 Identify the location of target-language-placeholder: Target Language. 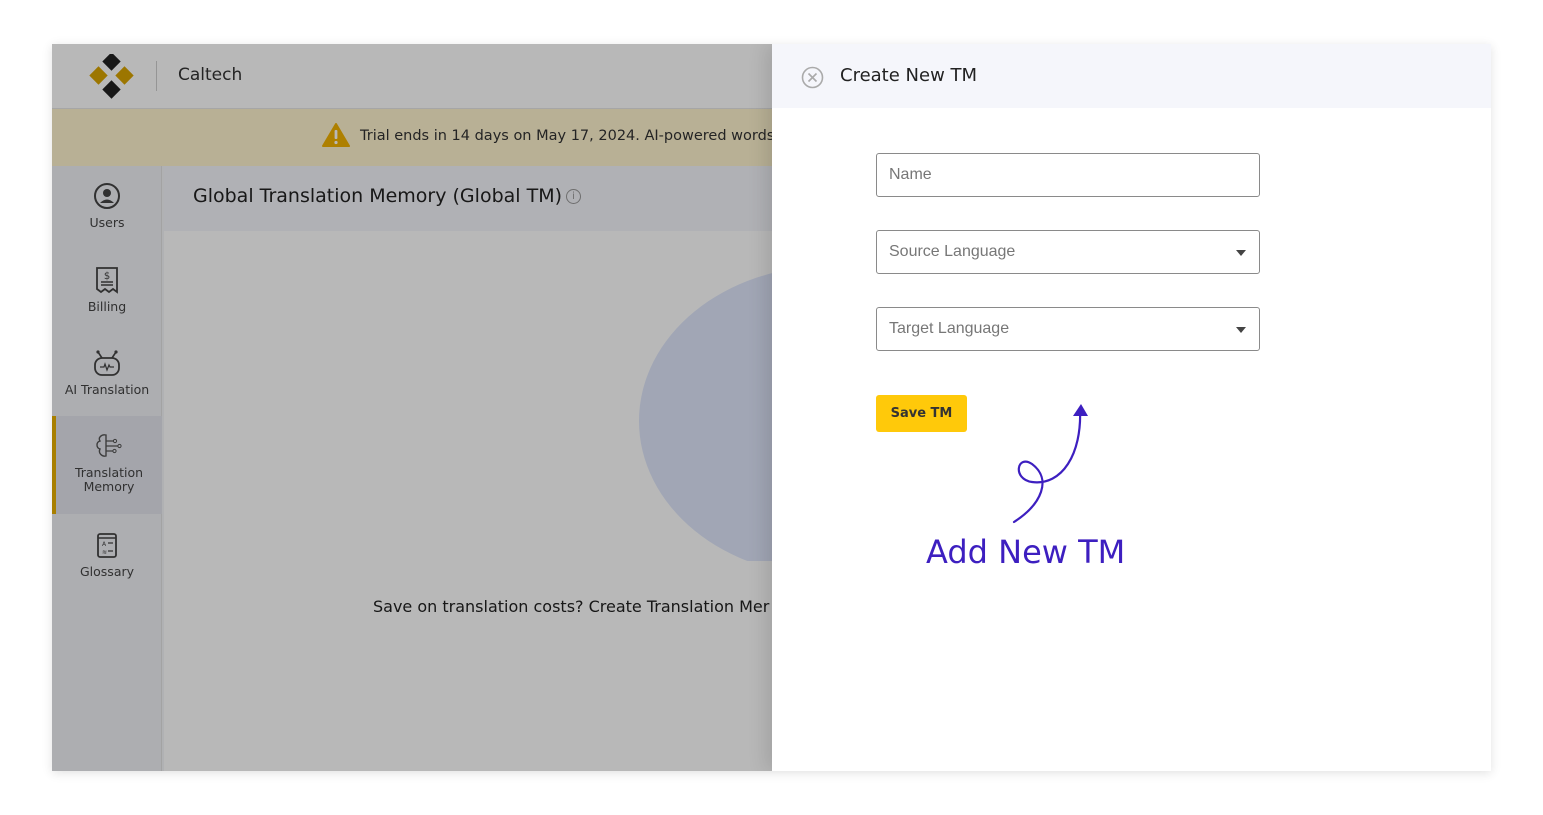
(949, 328).